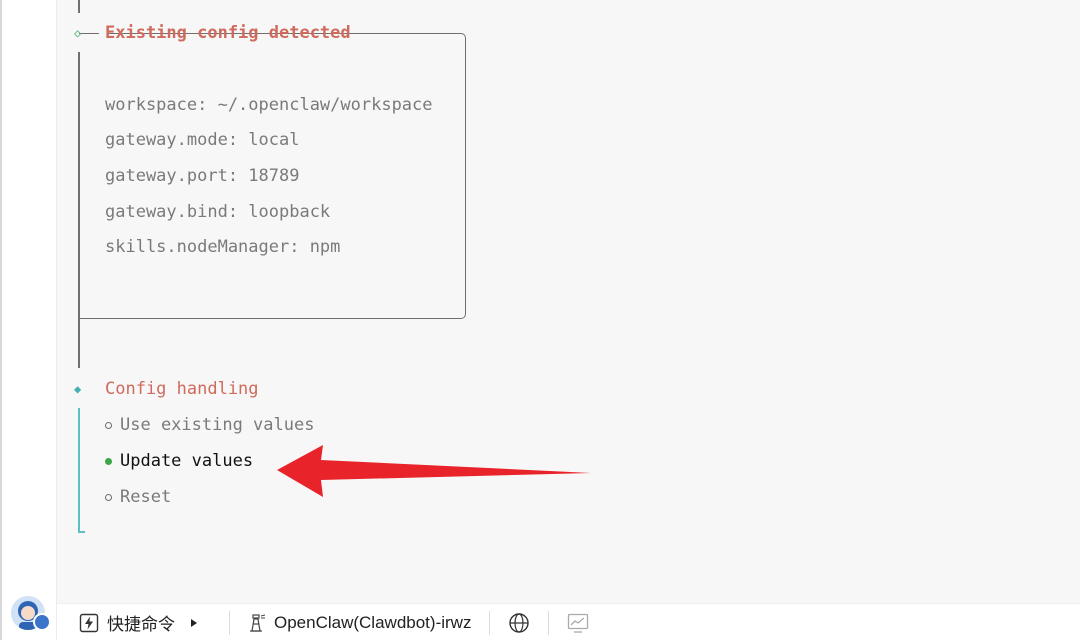  What do you see at coordinates (182, 389) in the screenshot?
I see `prompt-title: Config handling` at bounding box center [182, 389].